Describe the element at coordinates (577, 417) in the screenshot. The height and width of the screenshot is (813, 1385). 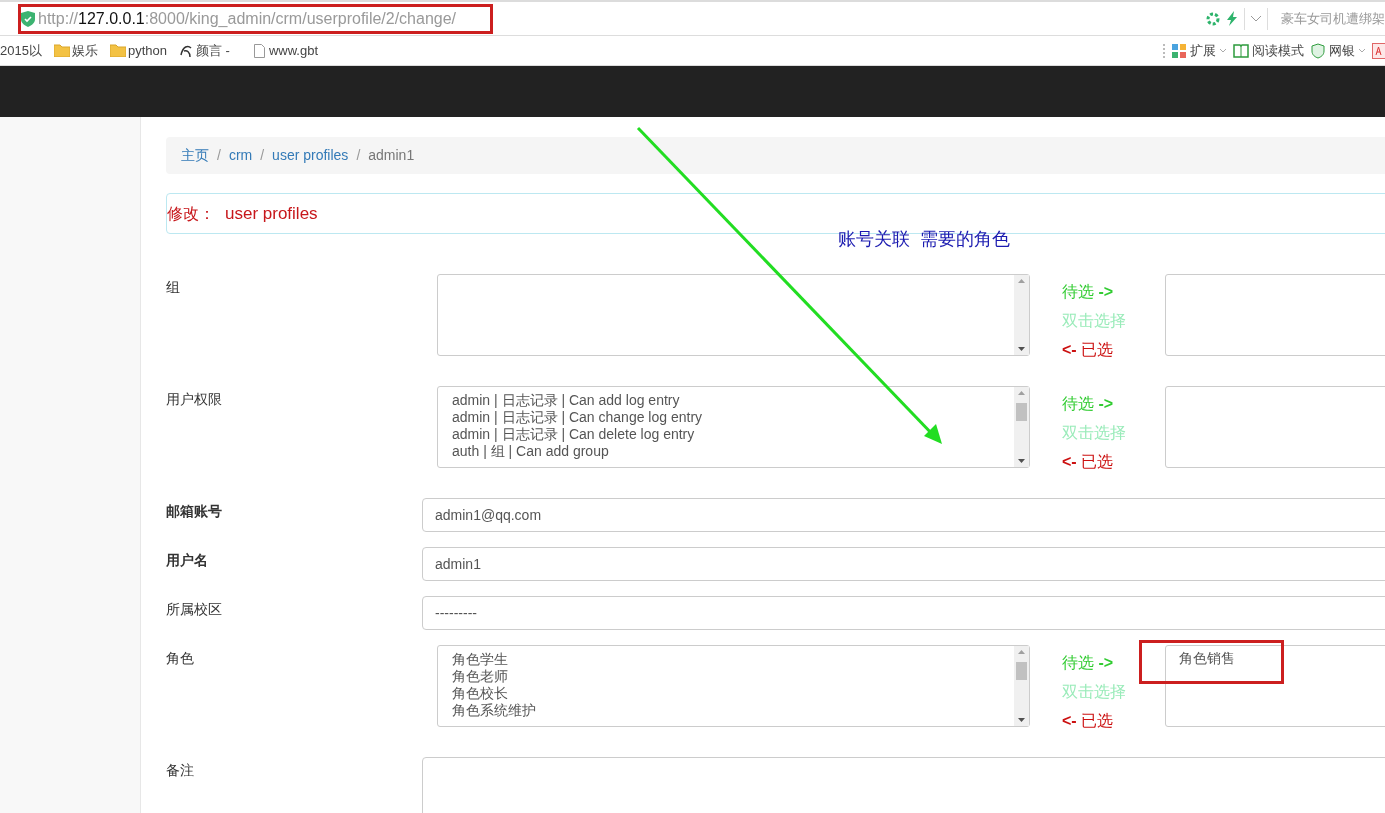
I see `list-option: admin | 日志记录 | Can change log entry` at that location.